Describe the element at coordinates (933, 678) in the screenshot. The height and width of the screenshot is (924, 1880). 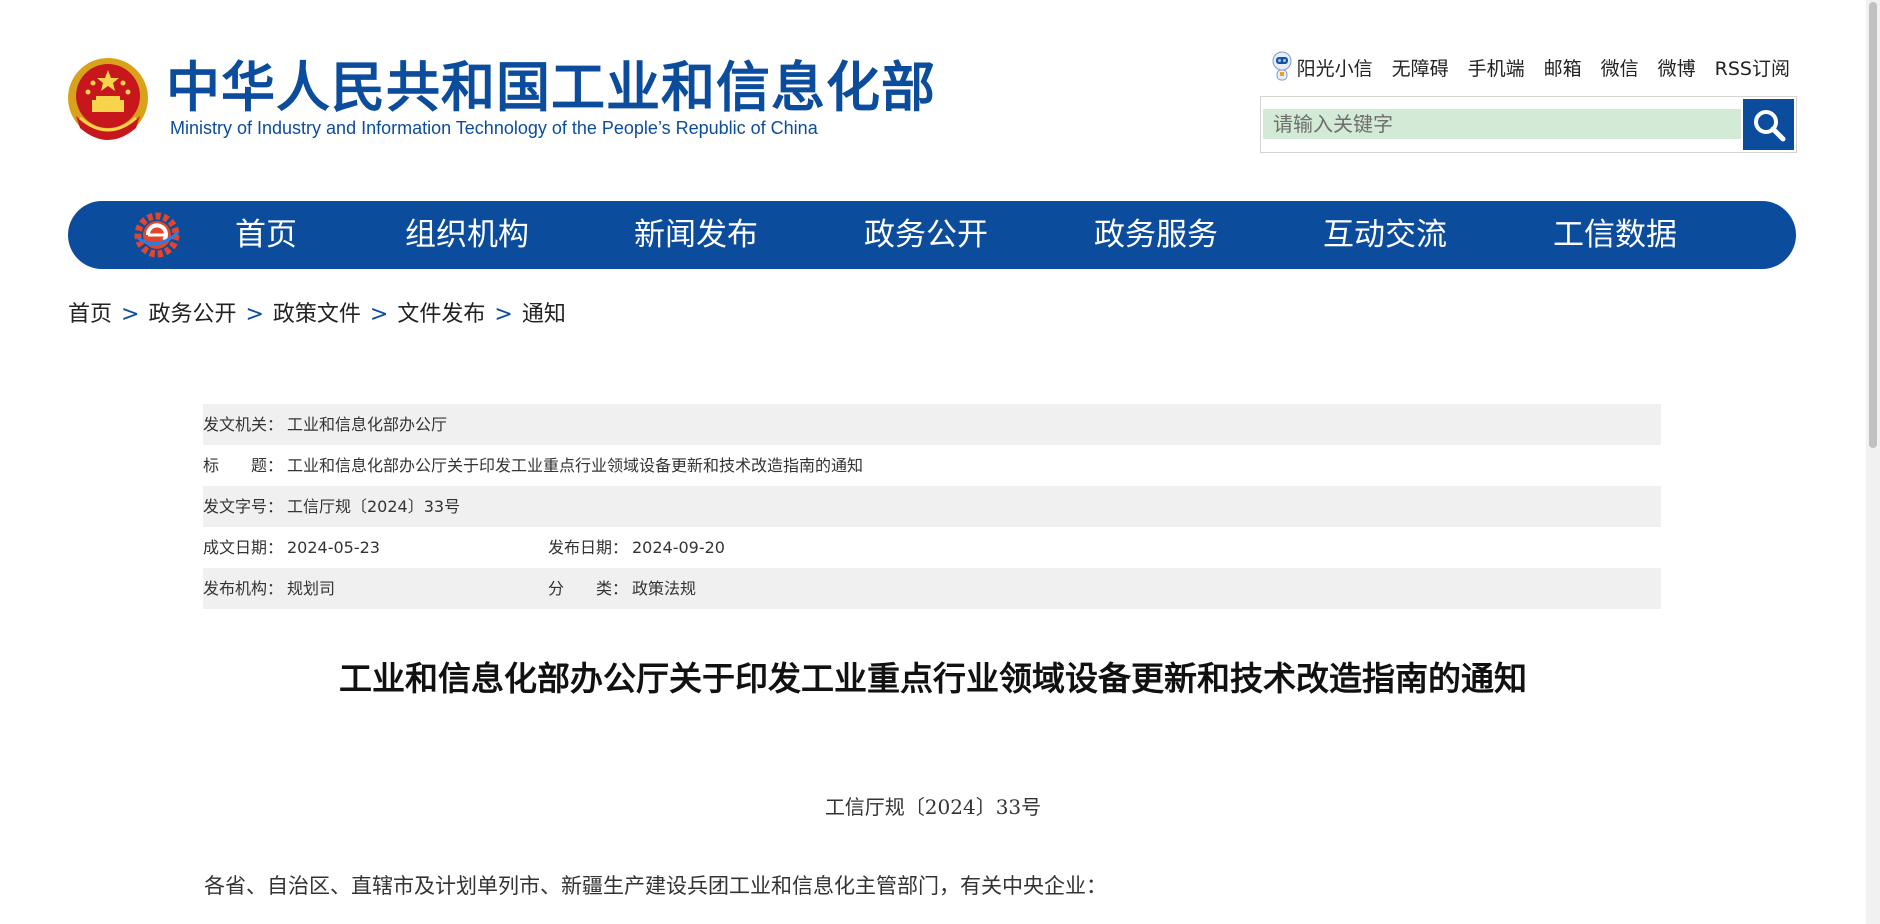
I see `article-title: 工业和信息化部办公厅关于印发工业重点行业领域设备更新和技术改造指南的通知` at that location.